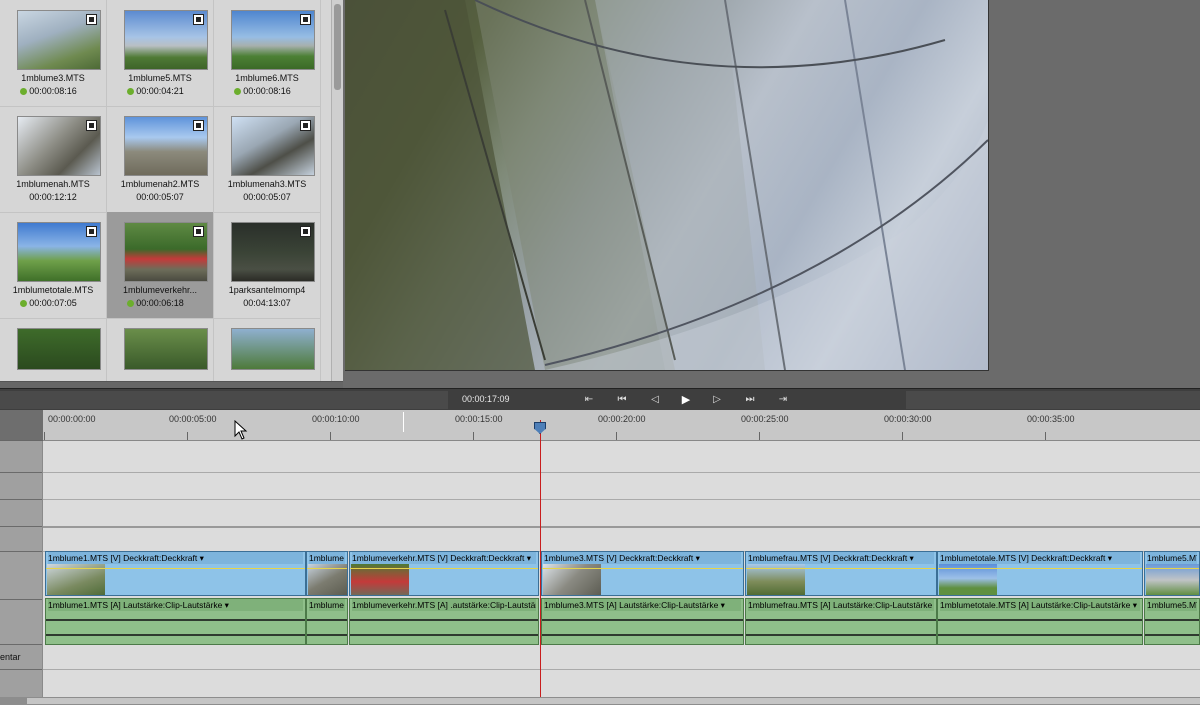 This screenshot has height=705, width=1200. I want to click on track-narration, so click(621, 657).